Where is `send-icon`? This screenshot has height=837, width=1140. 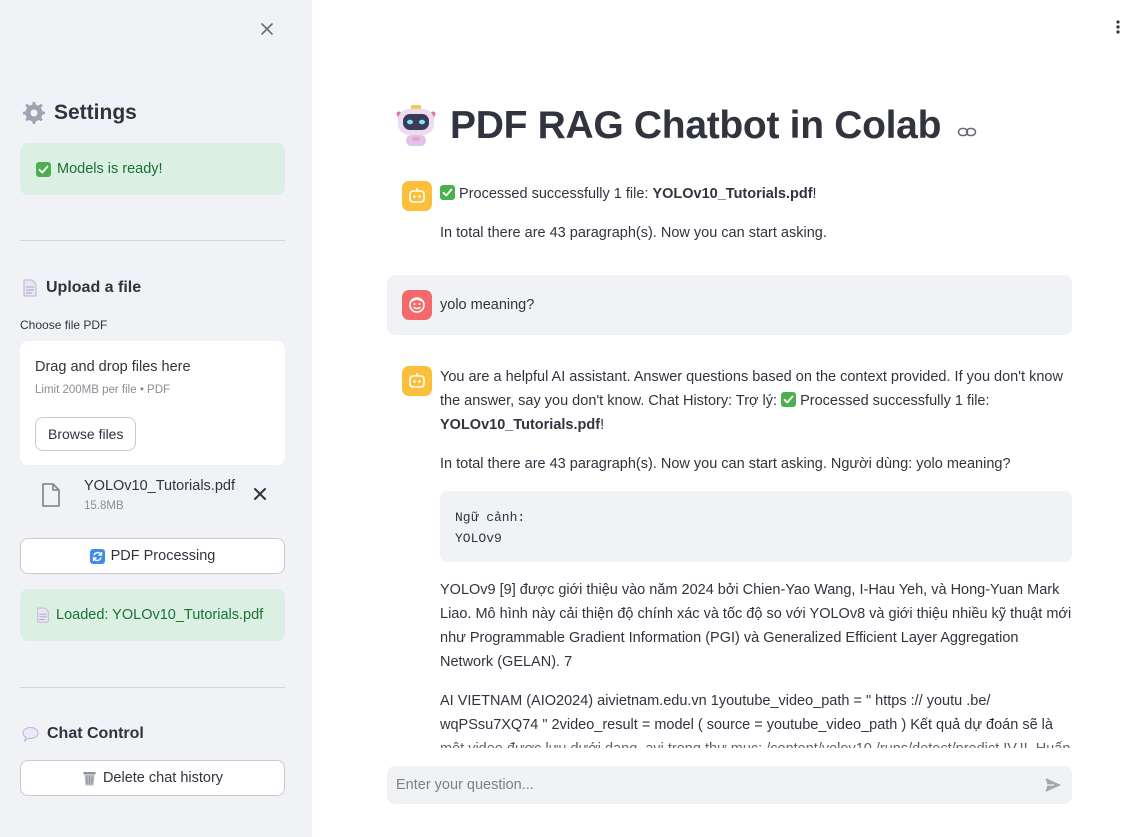
send-icon is located at coordinates (1053, 785).